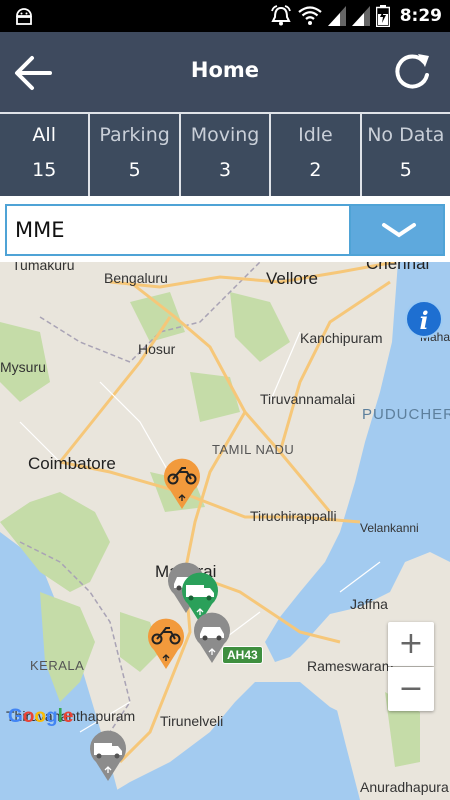 Image resolution: width=450 pixels, height=800 pixels. I want to click on map-label: Mysuru, so click(23, 367).